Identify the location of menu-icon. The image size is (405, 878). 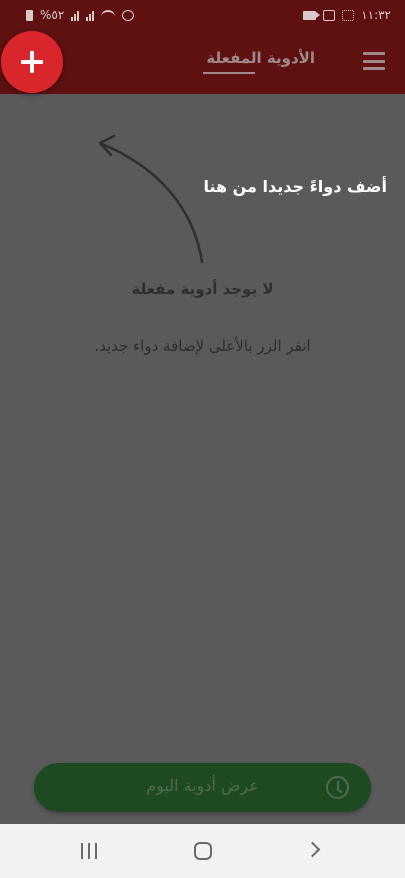
(374, 61).